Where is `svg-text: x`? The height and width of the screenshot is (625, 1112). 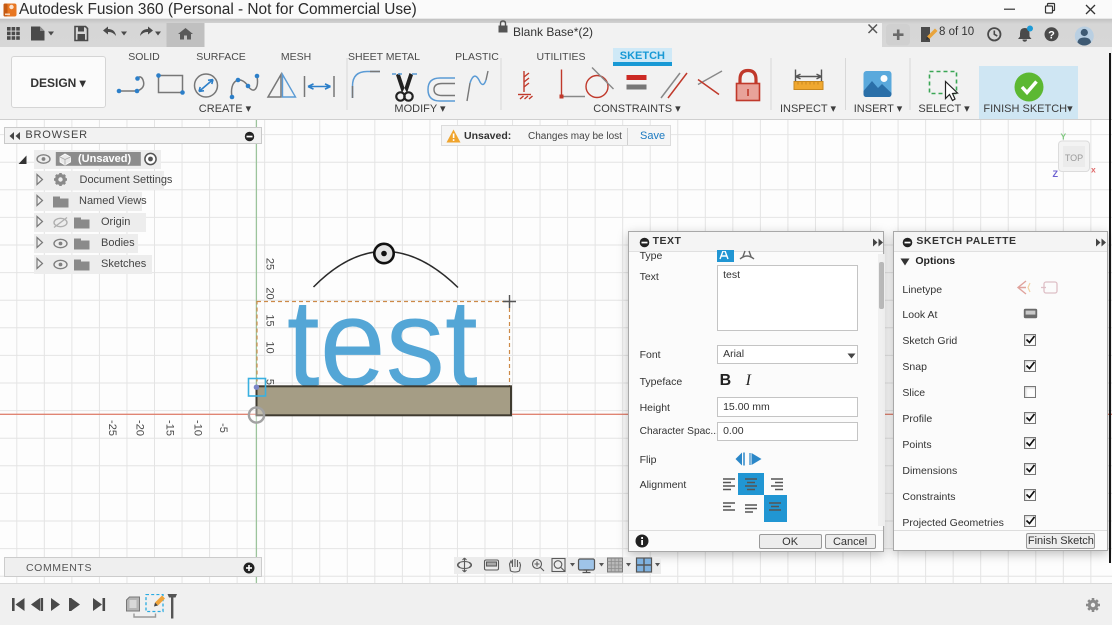 svg-text: x is located at coordinates (1093, 170).